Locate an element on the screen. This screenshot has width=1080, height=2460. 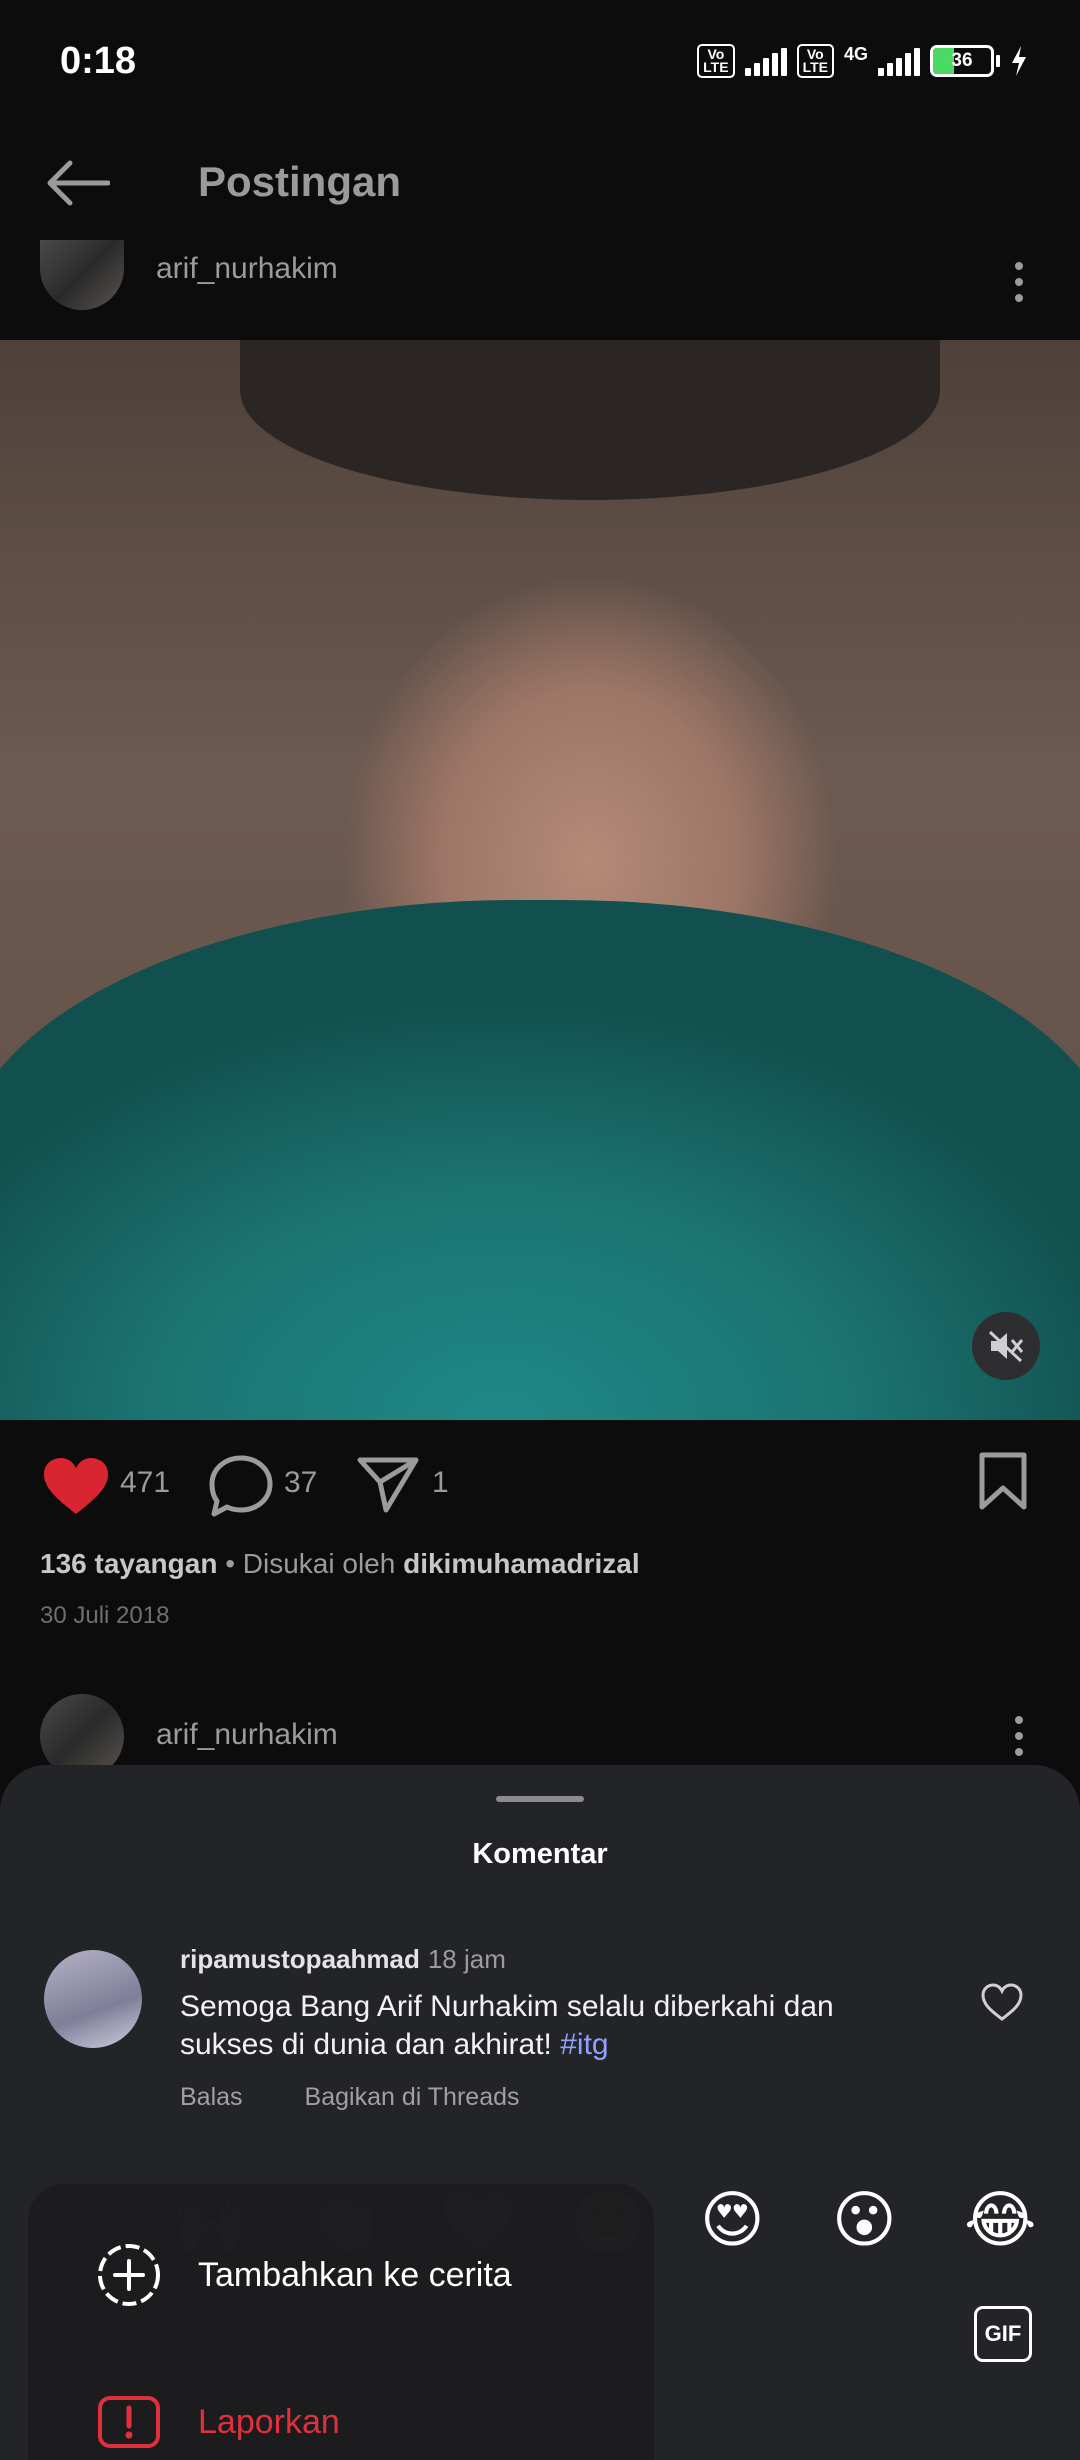
speaker-muted-icon is located at coordinates (1006, 1346).